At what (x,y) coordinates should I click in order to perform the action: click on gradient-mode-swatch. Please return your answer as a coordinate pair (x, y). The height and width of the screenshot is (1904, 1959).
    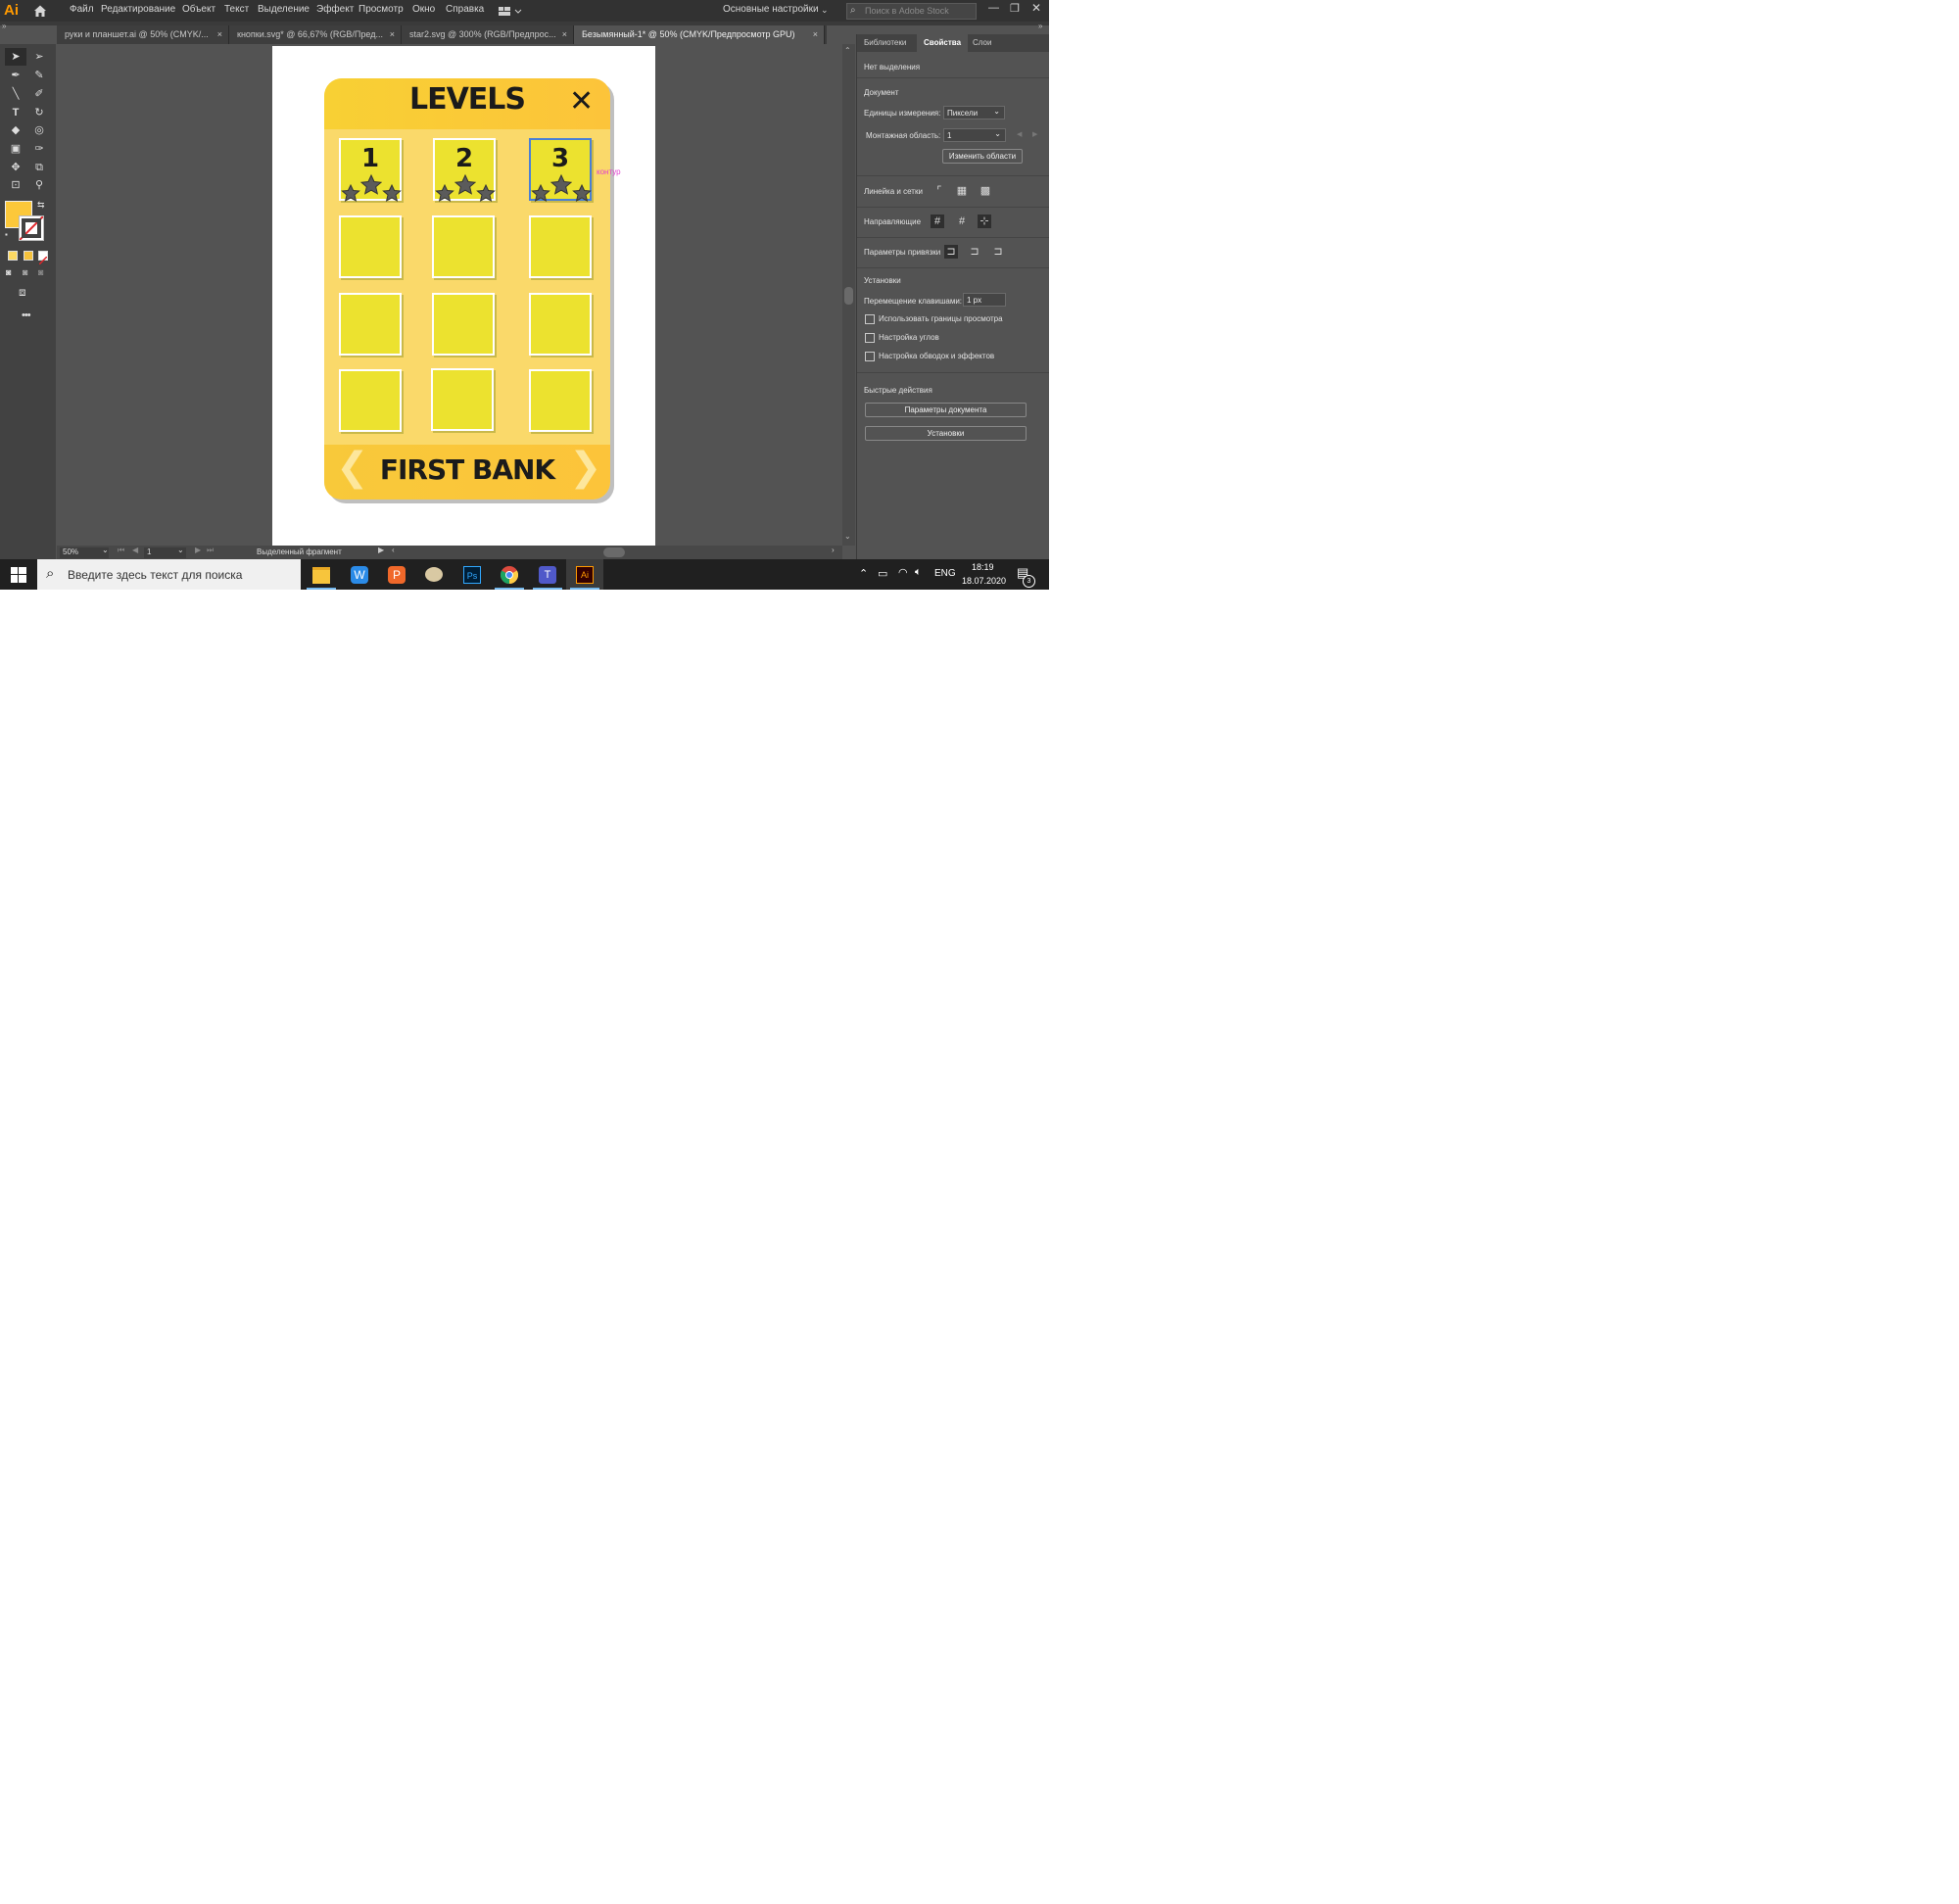
    Looking at the image, I should click on (28, 256).